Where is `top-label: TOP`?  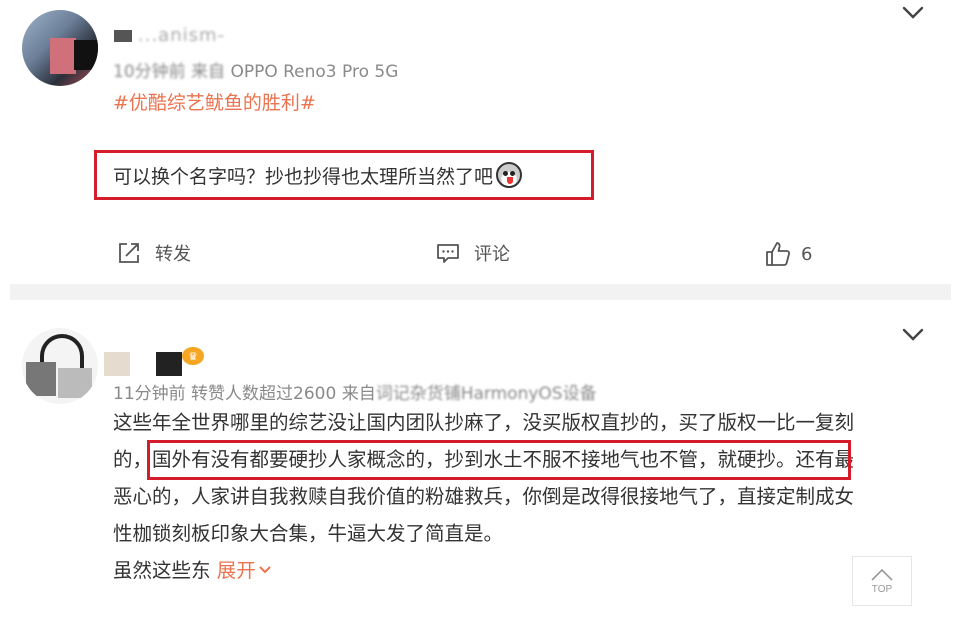
top-label: TOP is located at coordinates (882, 589).